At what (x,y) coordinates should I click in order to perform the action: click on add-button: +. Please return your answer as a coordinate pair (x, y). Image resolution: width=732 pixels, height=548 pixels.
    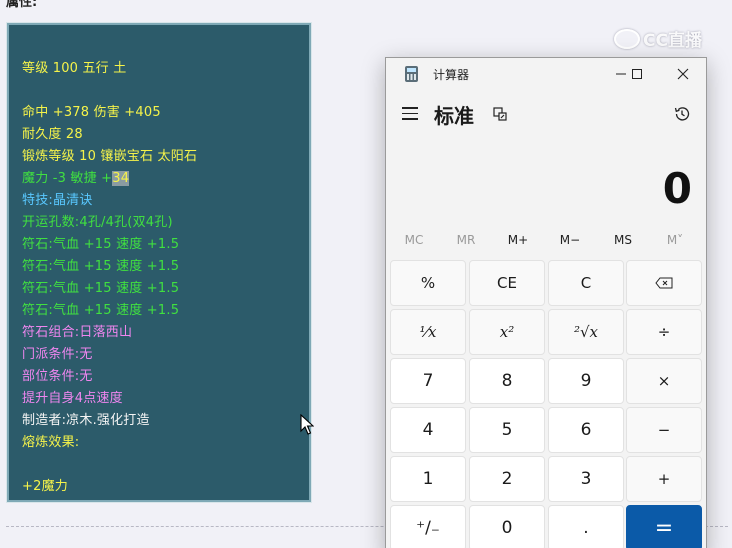
    Looking at the image, I should click on (664, 479).